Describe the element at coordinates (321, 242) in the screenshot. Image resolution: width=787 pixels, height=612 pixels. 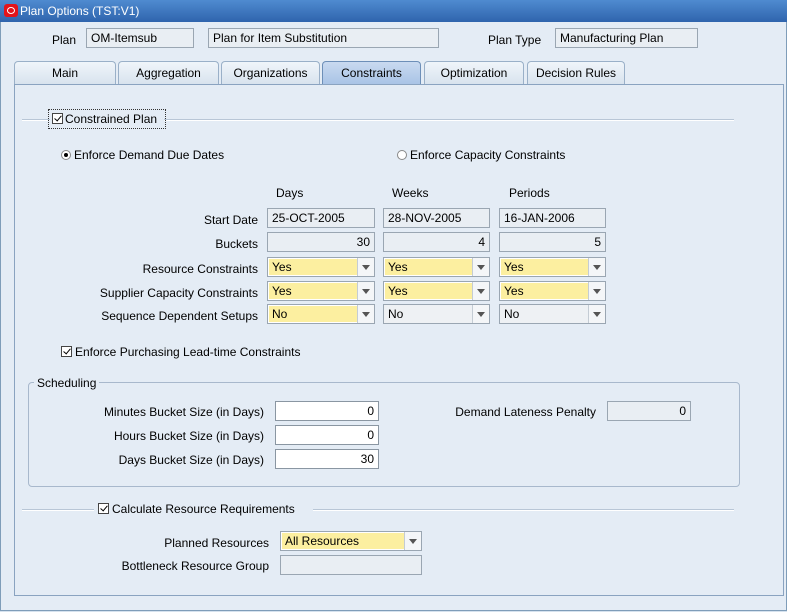
I see `buckets-days-field: 30` at that location.